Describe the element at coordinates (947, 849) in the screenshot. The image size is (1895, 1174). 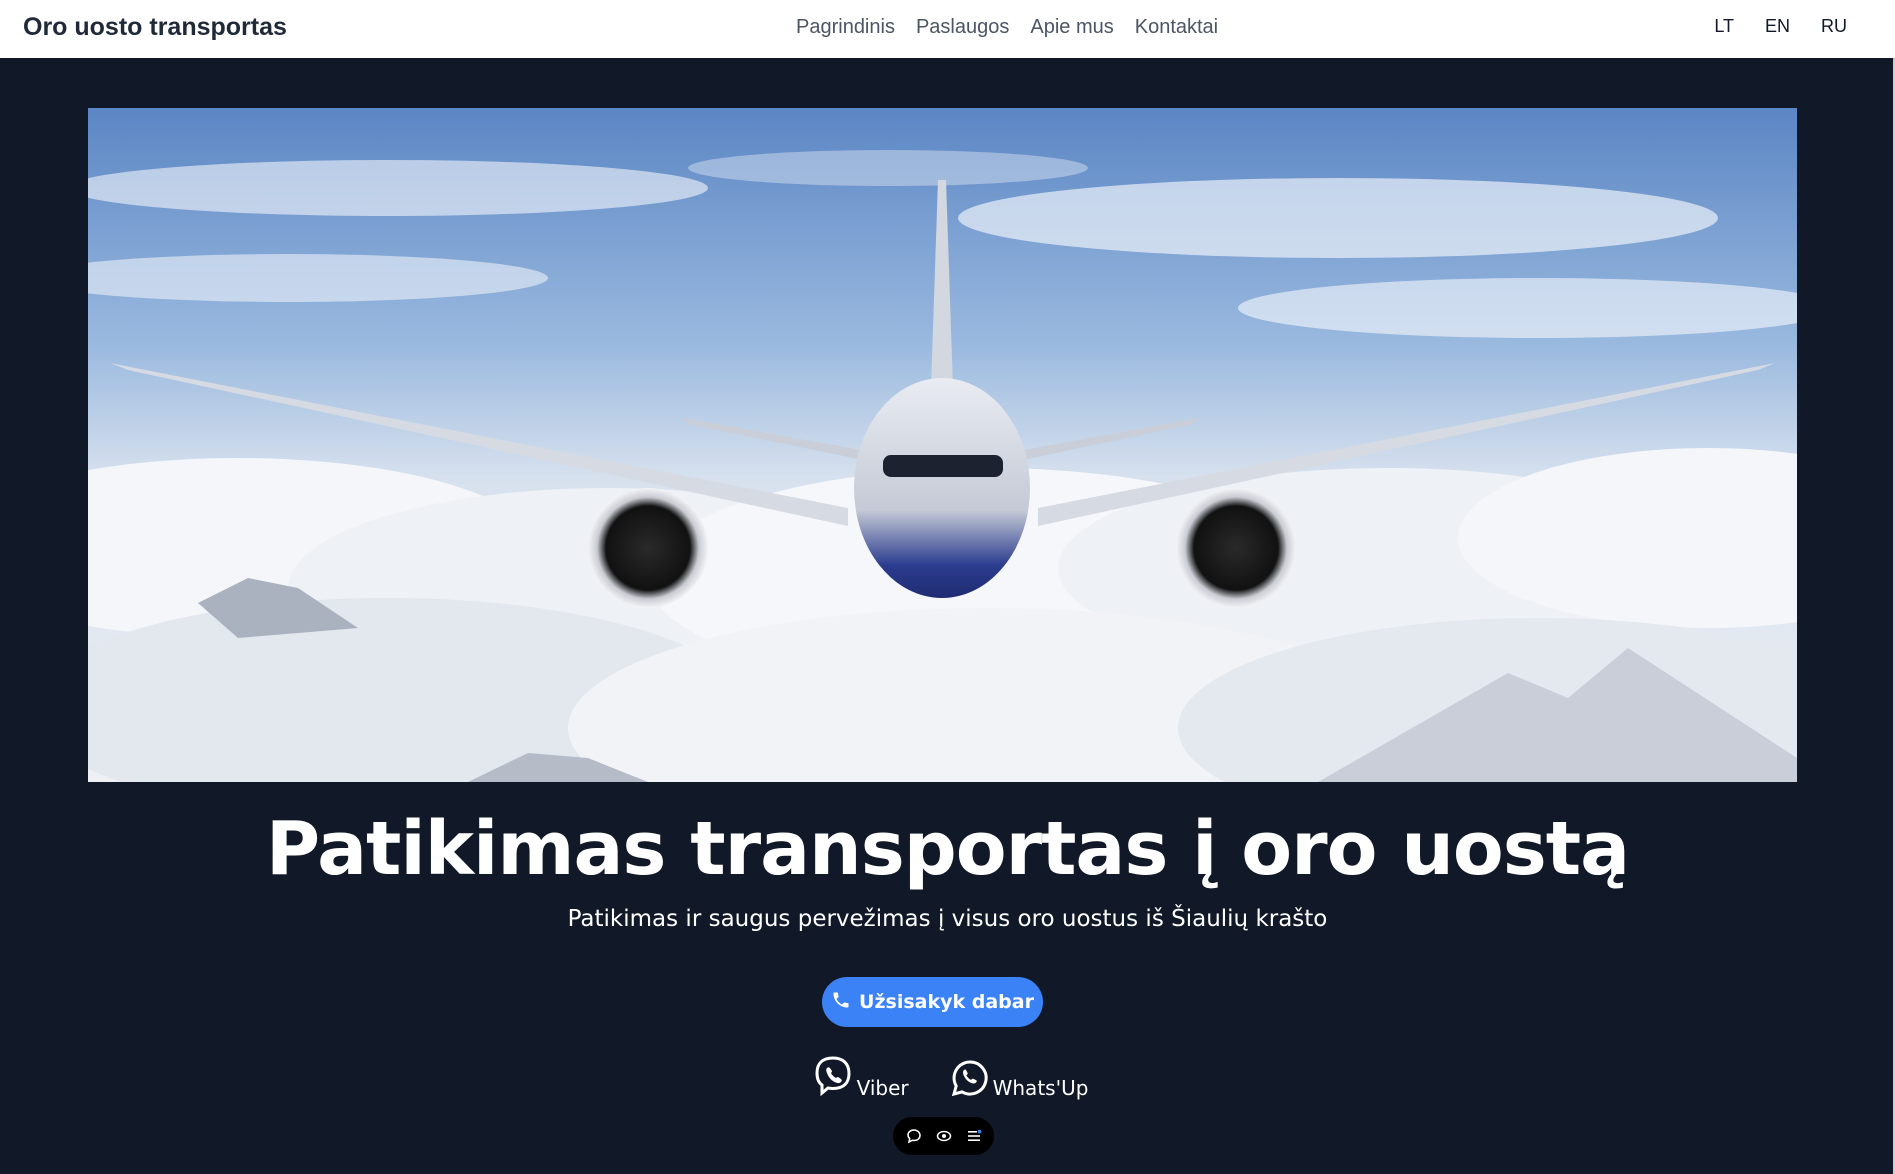
I see `hero-title: Patikimas transportas į oro uostą` at that location.